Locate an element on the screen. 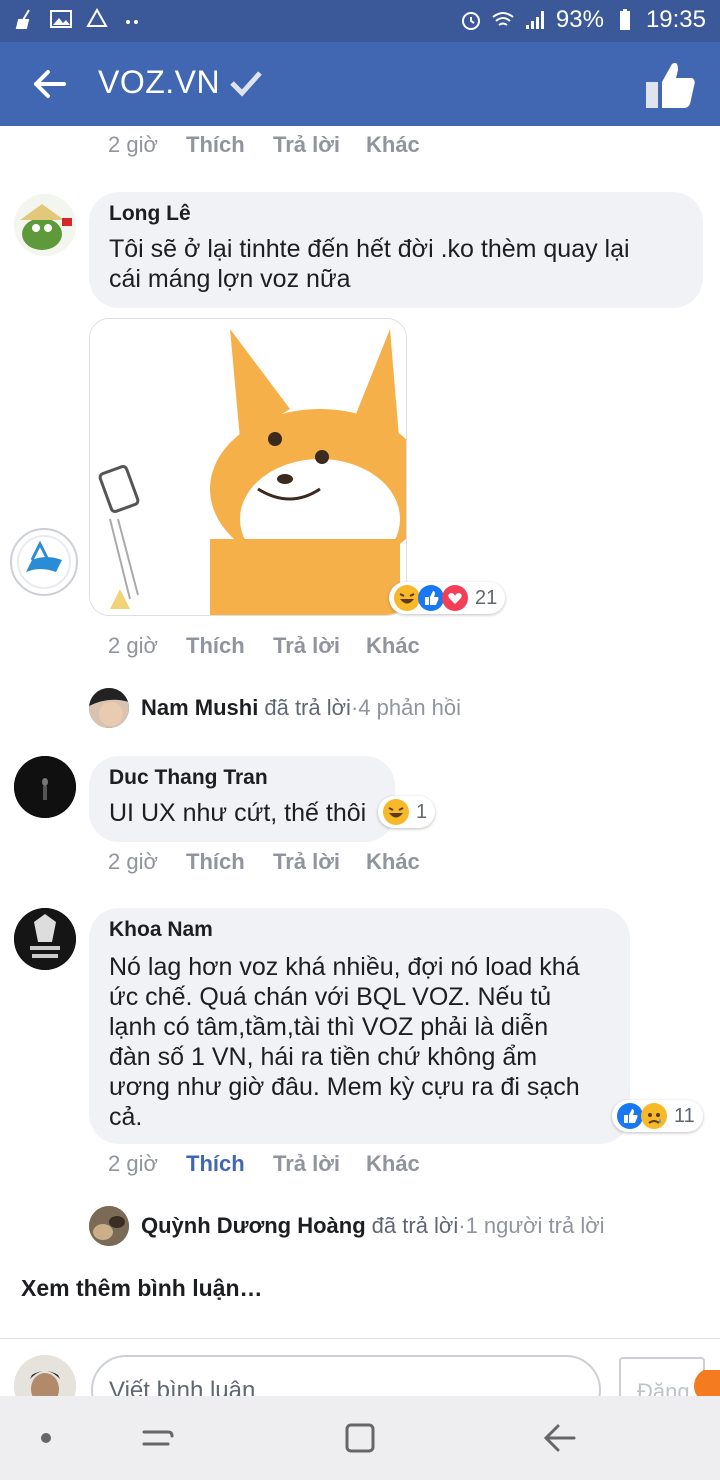 The width and height of the screenshot is (720, 1480). divider is located at coordinates (360, 1338).